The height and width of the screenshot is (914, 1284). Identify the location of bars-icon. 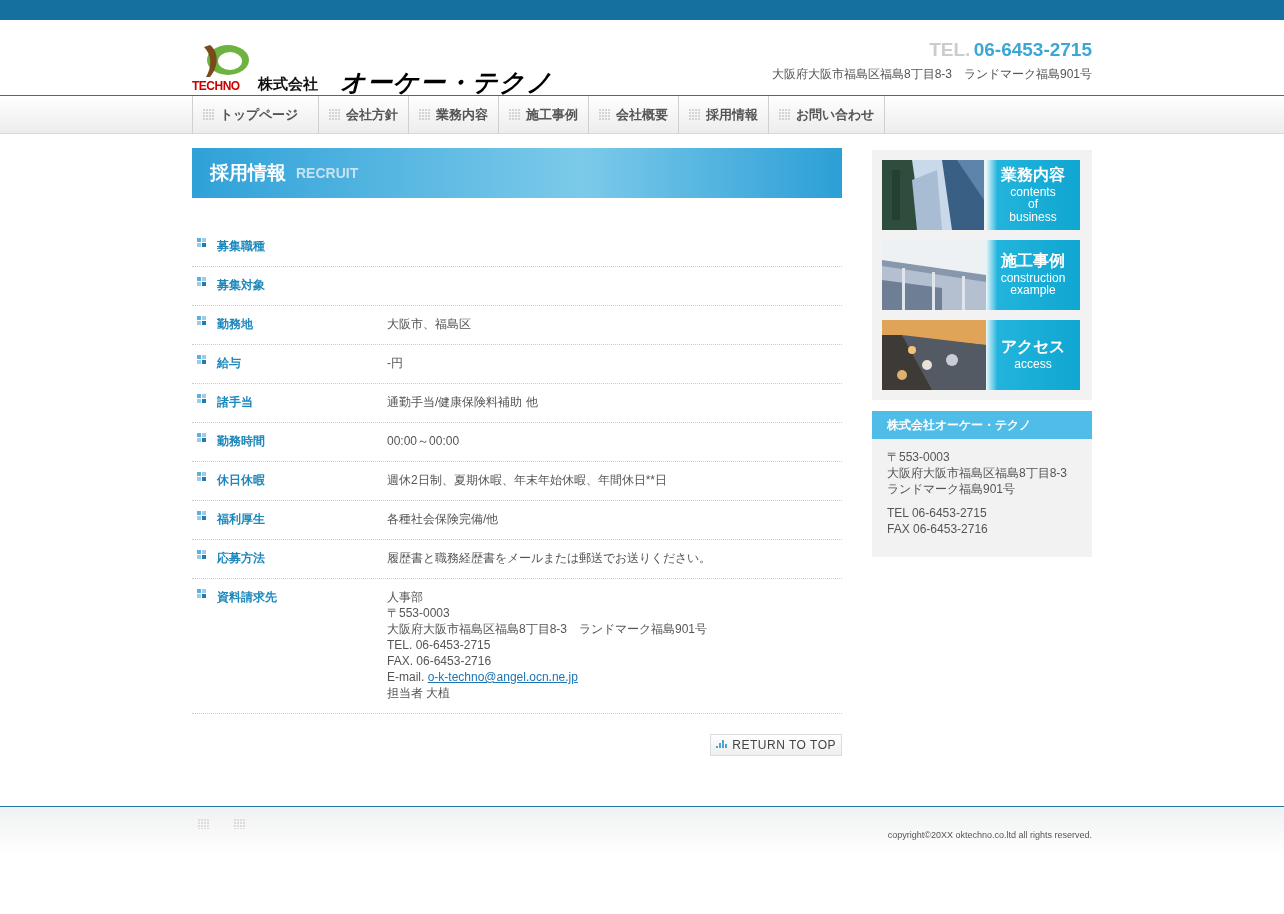
(722, 745).